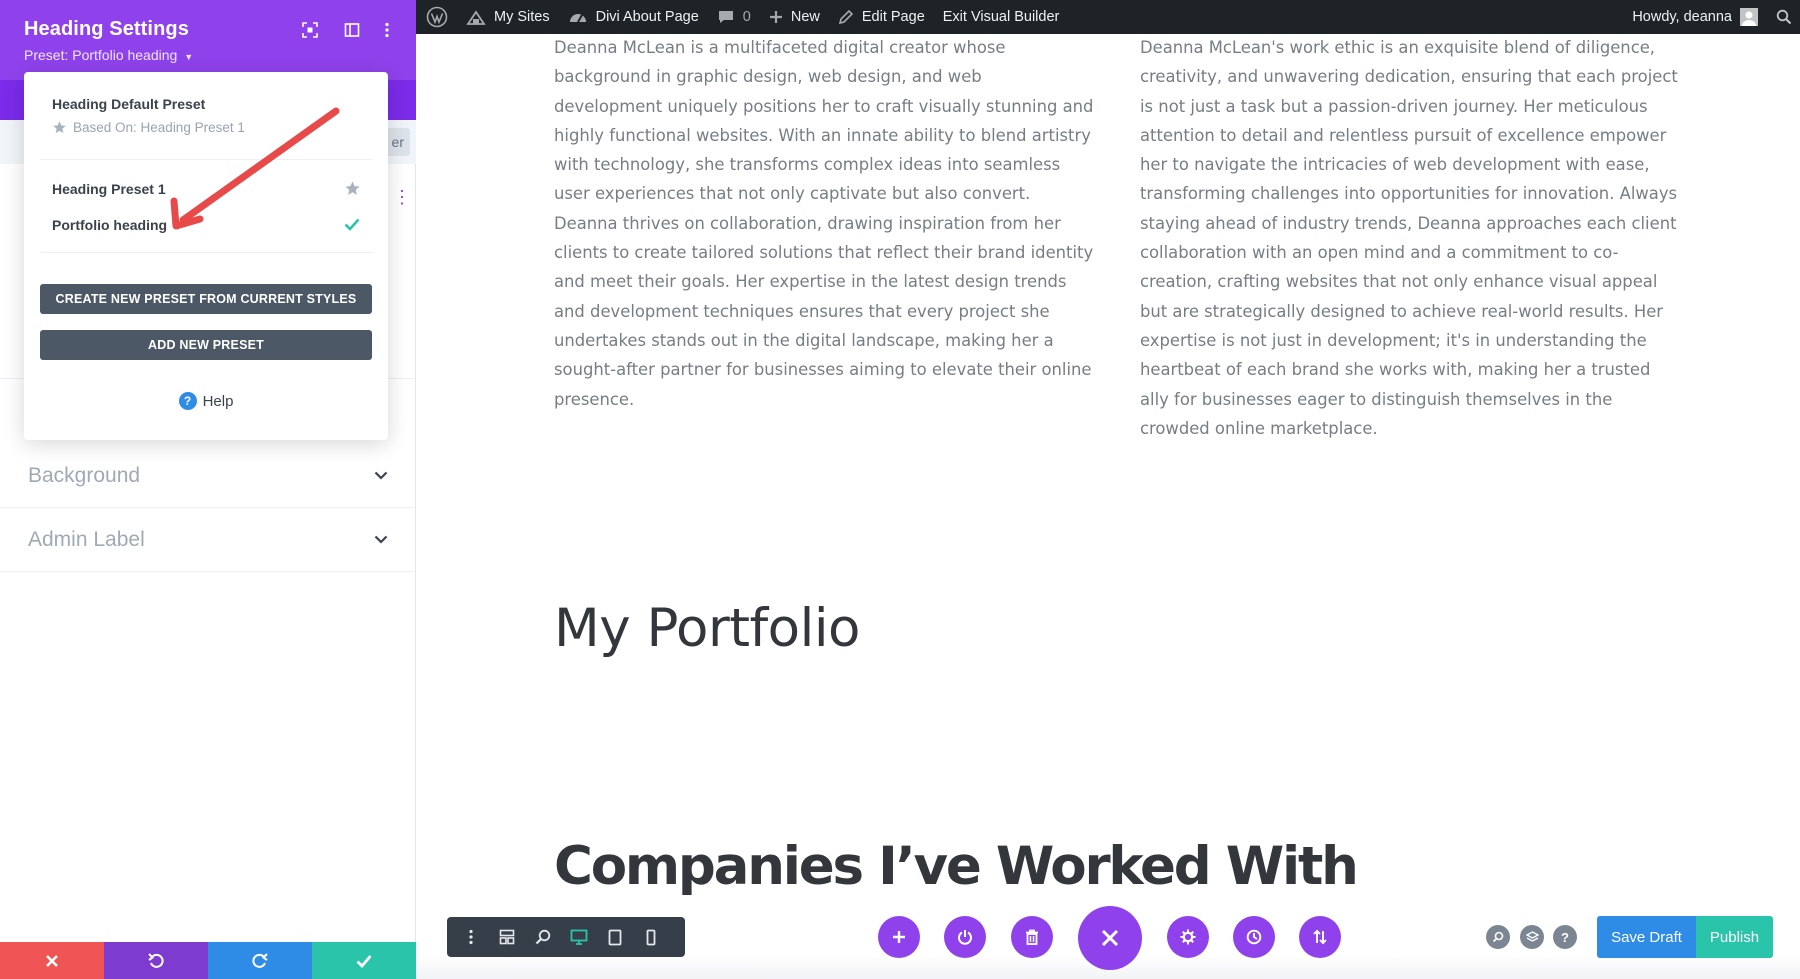 The height and width of the screenshot is (979, 1800). Describe the element at coordinates (208, 540) in the screenshot. I see `toggle-admin-label: Admin Label` at that location.